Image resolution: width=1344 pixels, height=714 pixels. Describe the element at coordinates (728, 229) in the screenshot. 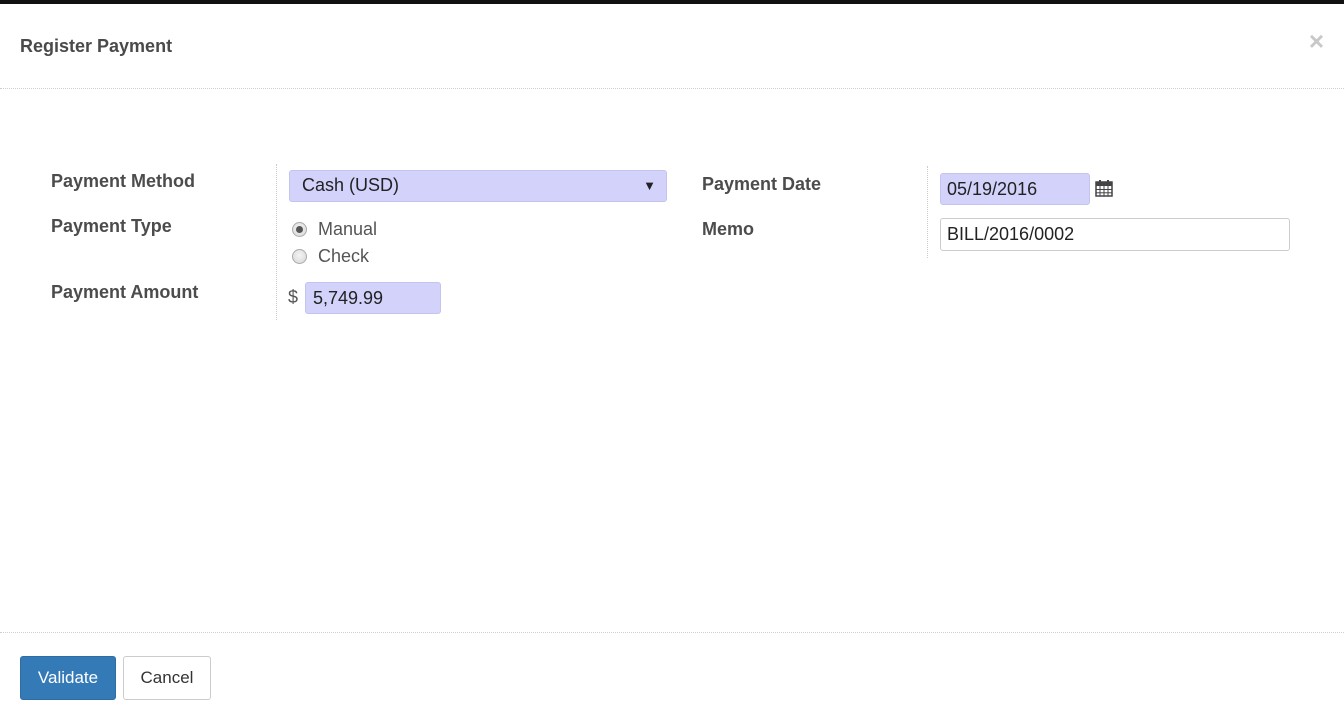

I see `memo-label: Memo` at that location.